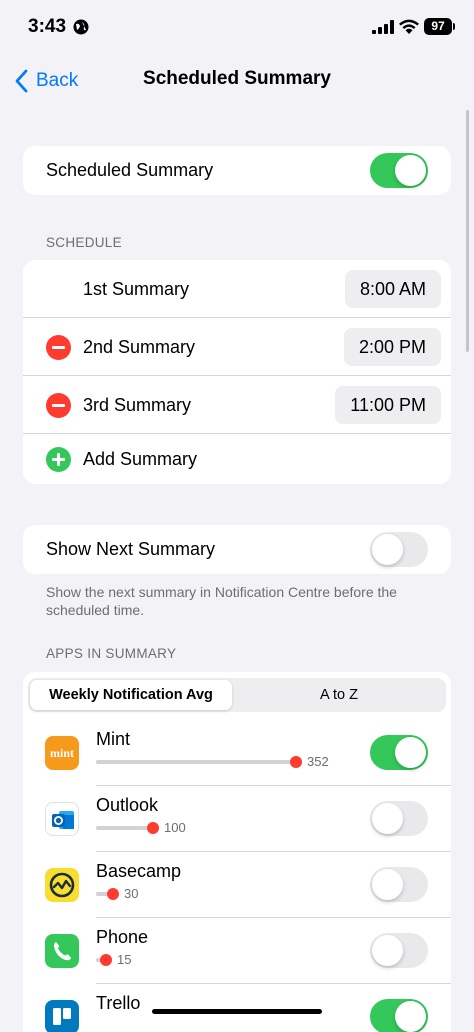  Describe the element at coordinates (318, 761) in the screenshot. I see `notification-avg-count: 352` at that location.